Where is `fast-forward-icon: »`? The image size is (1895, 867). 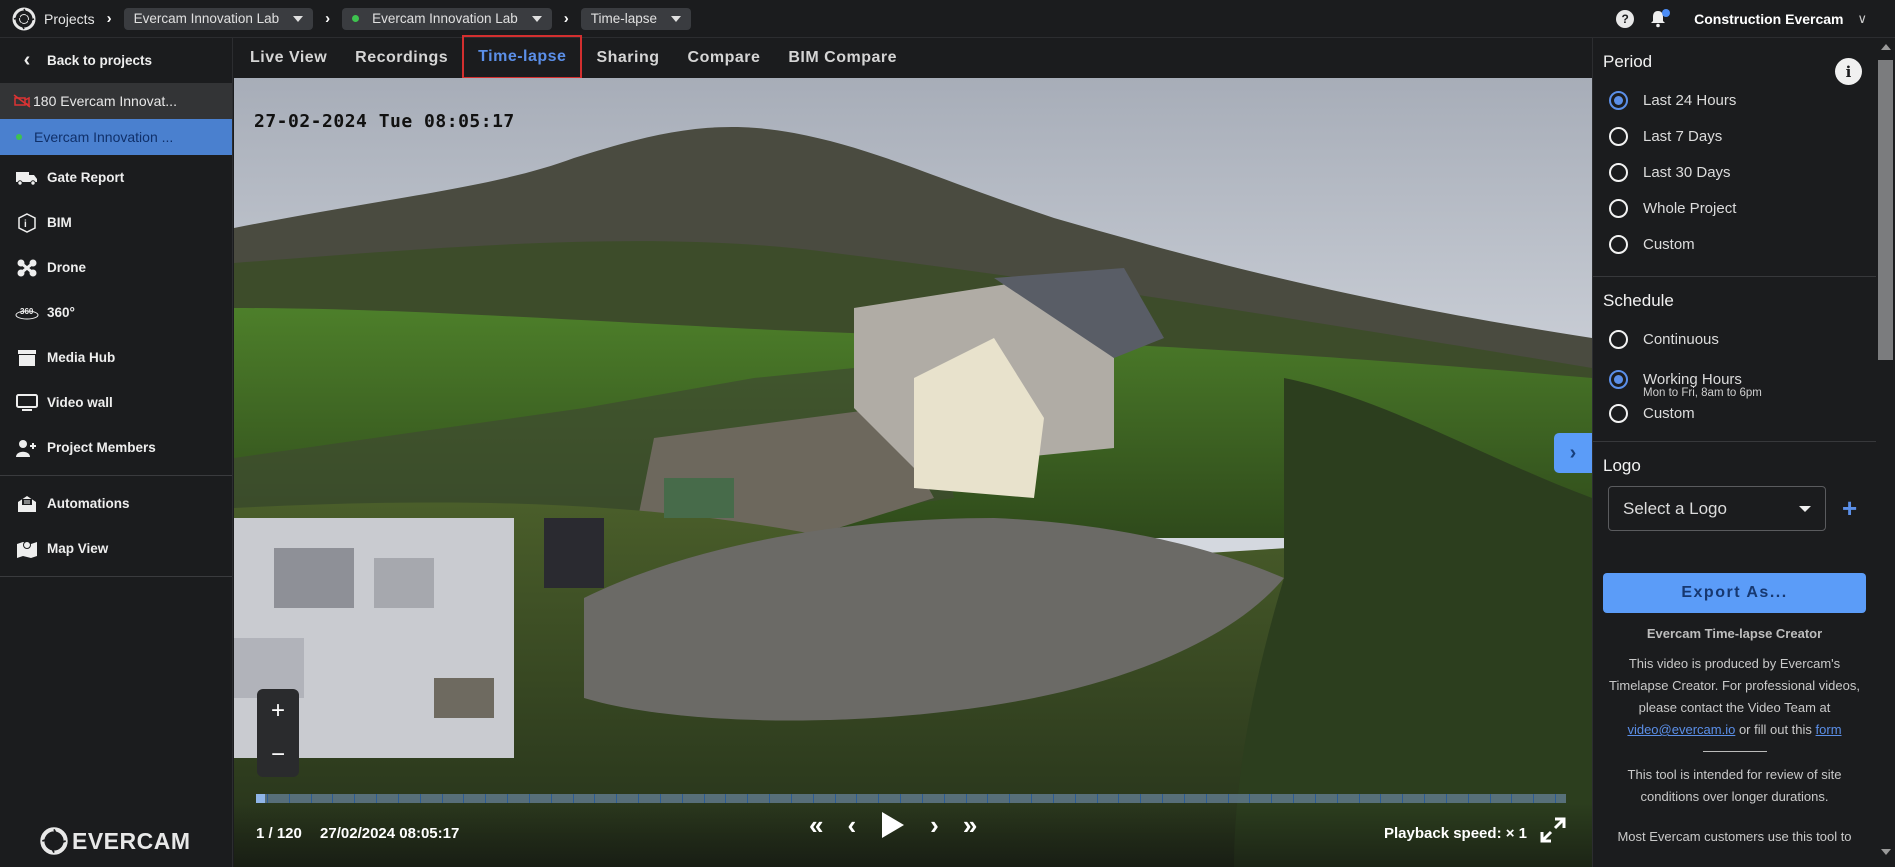 fast-forward-icon: » is located at coordinates (970, 825).